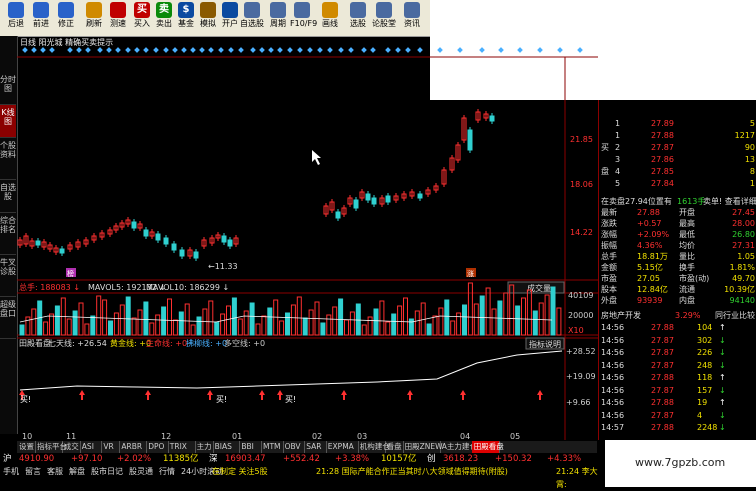 The width and height of the screenshot is (756, 491). I want to click on indicator-tab-3: ASI, so click(91, 447).